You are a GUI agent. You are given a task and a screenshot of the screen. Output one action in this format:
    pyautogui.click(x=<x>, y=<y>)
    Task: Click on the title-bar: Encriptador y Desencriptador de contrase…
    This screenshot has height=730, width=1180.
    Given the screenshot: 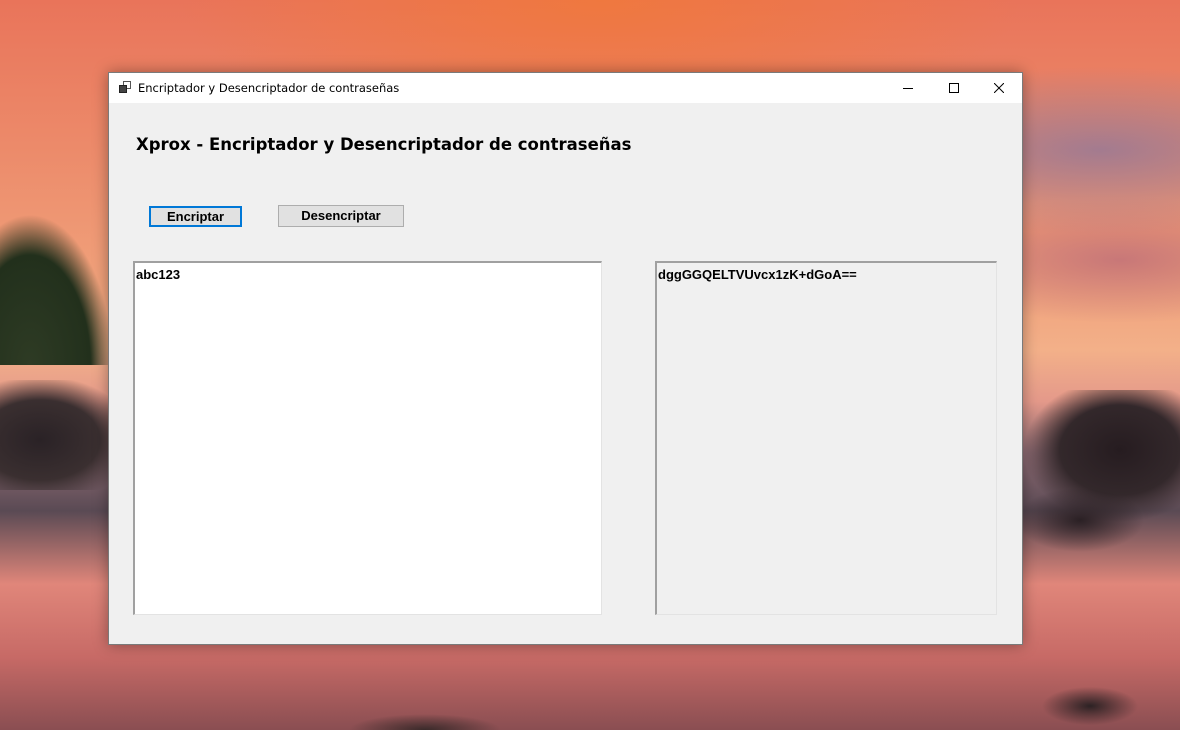 What is the action you would take?
    pyautogui.click(x=565, y=88)
    